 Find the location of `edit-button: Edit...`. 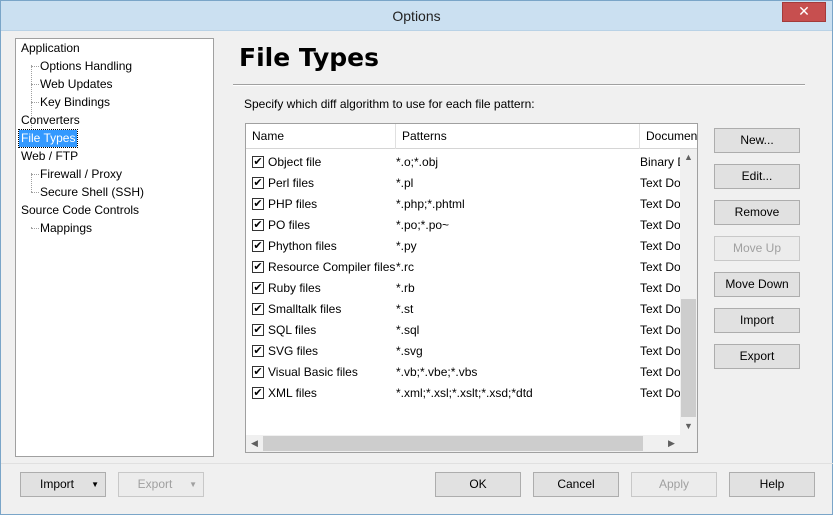

edit-button: Edit... is located at coordinates (757, 176).